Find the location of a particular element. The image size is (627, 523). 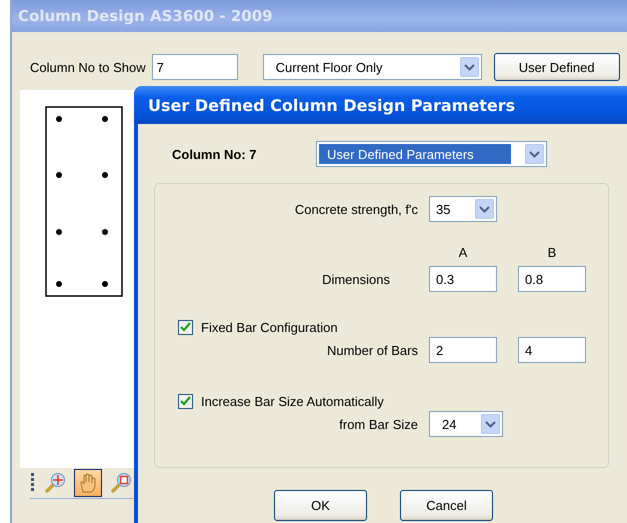

dimensions-label: Dimensions is located at coordinates (356, 279).